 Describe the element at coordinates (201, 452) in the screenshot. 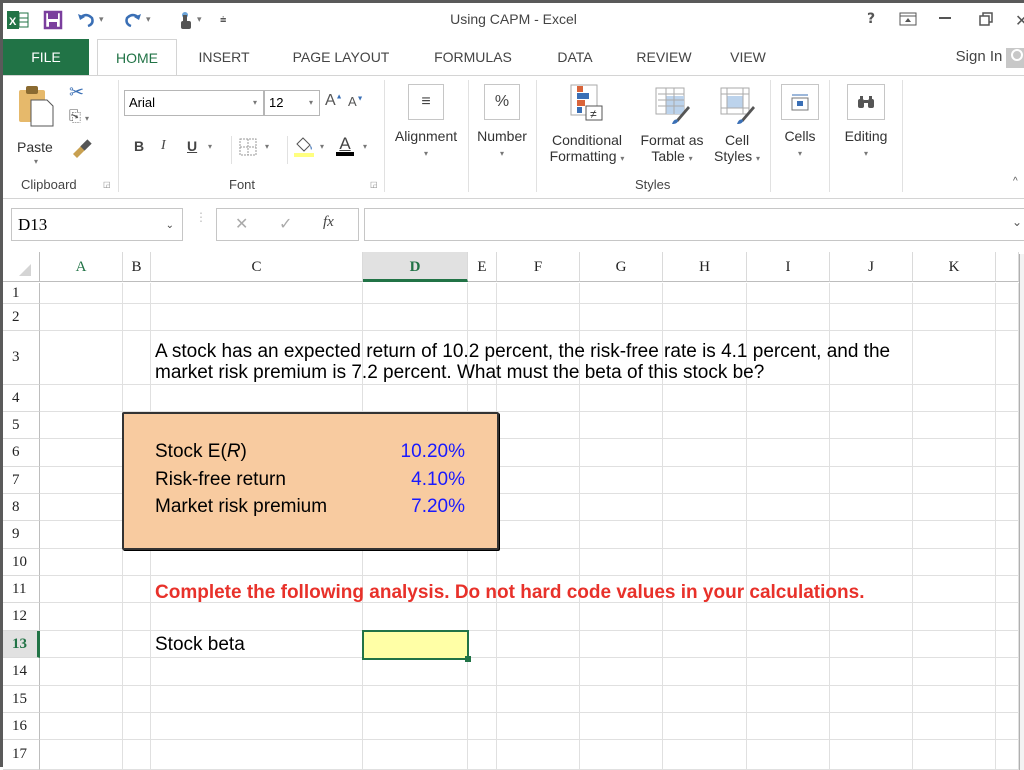

I see `label-stock-er: Stock E(R)` at that location.